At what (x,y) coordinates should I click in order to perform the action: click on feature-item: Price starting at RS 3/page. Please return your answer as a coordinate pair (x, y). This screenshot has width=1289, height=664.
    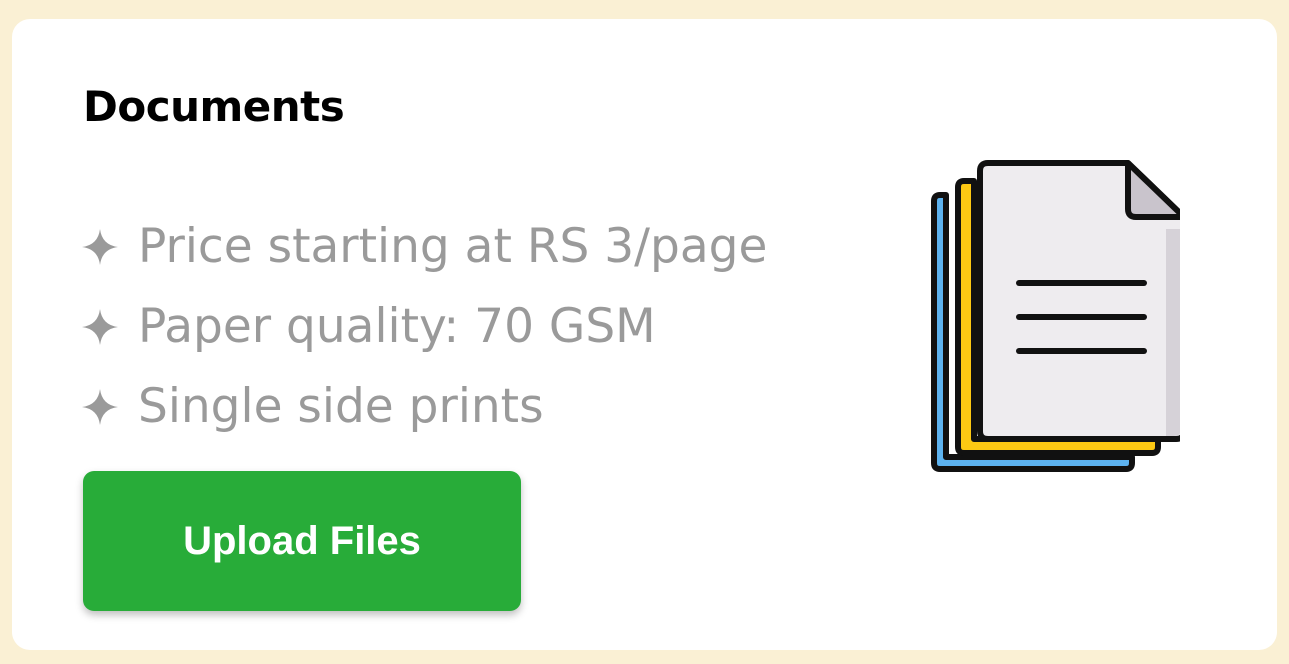
    Looking at the image, I should click on (423, 247).